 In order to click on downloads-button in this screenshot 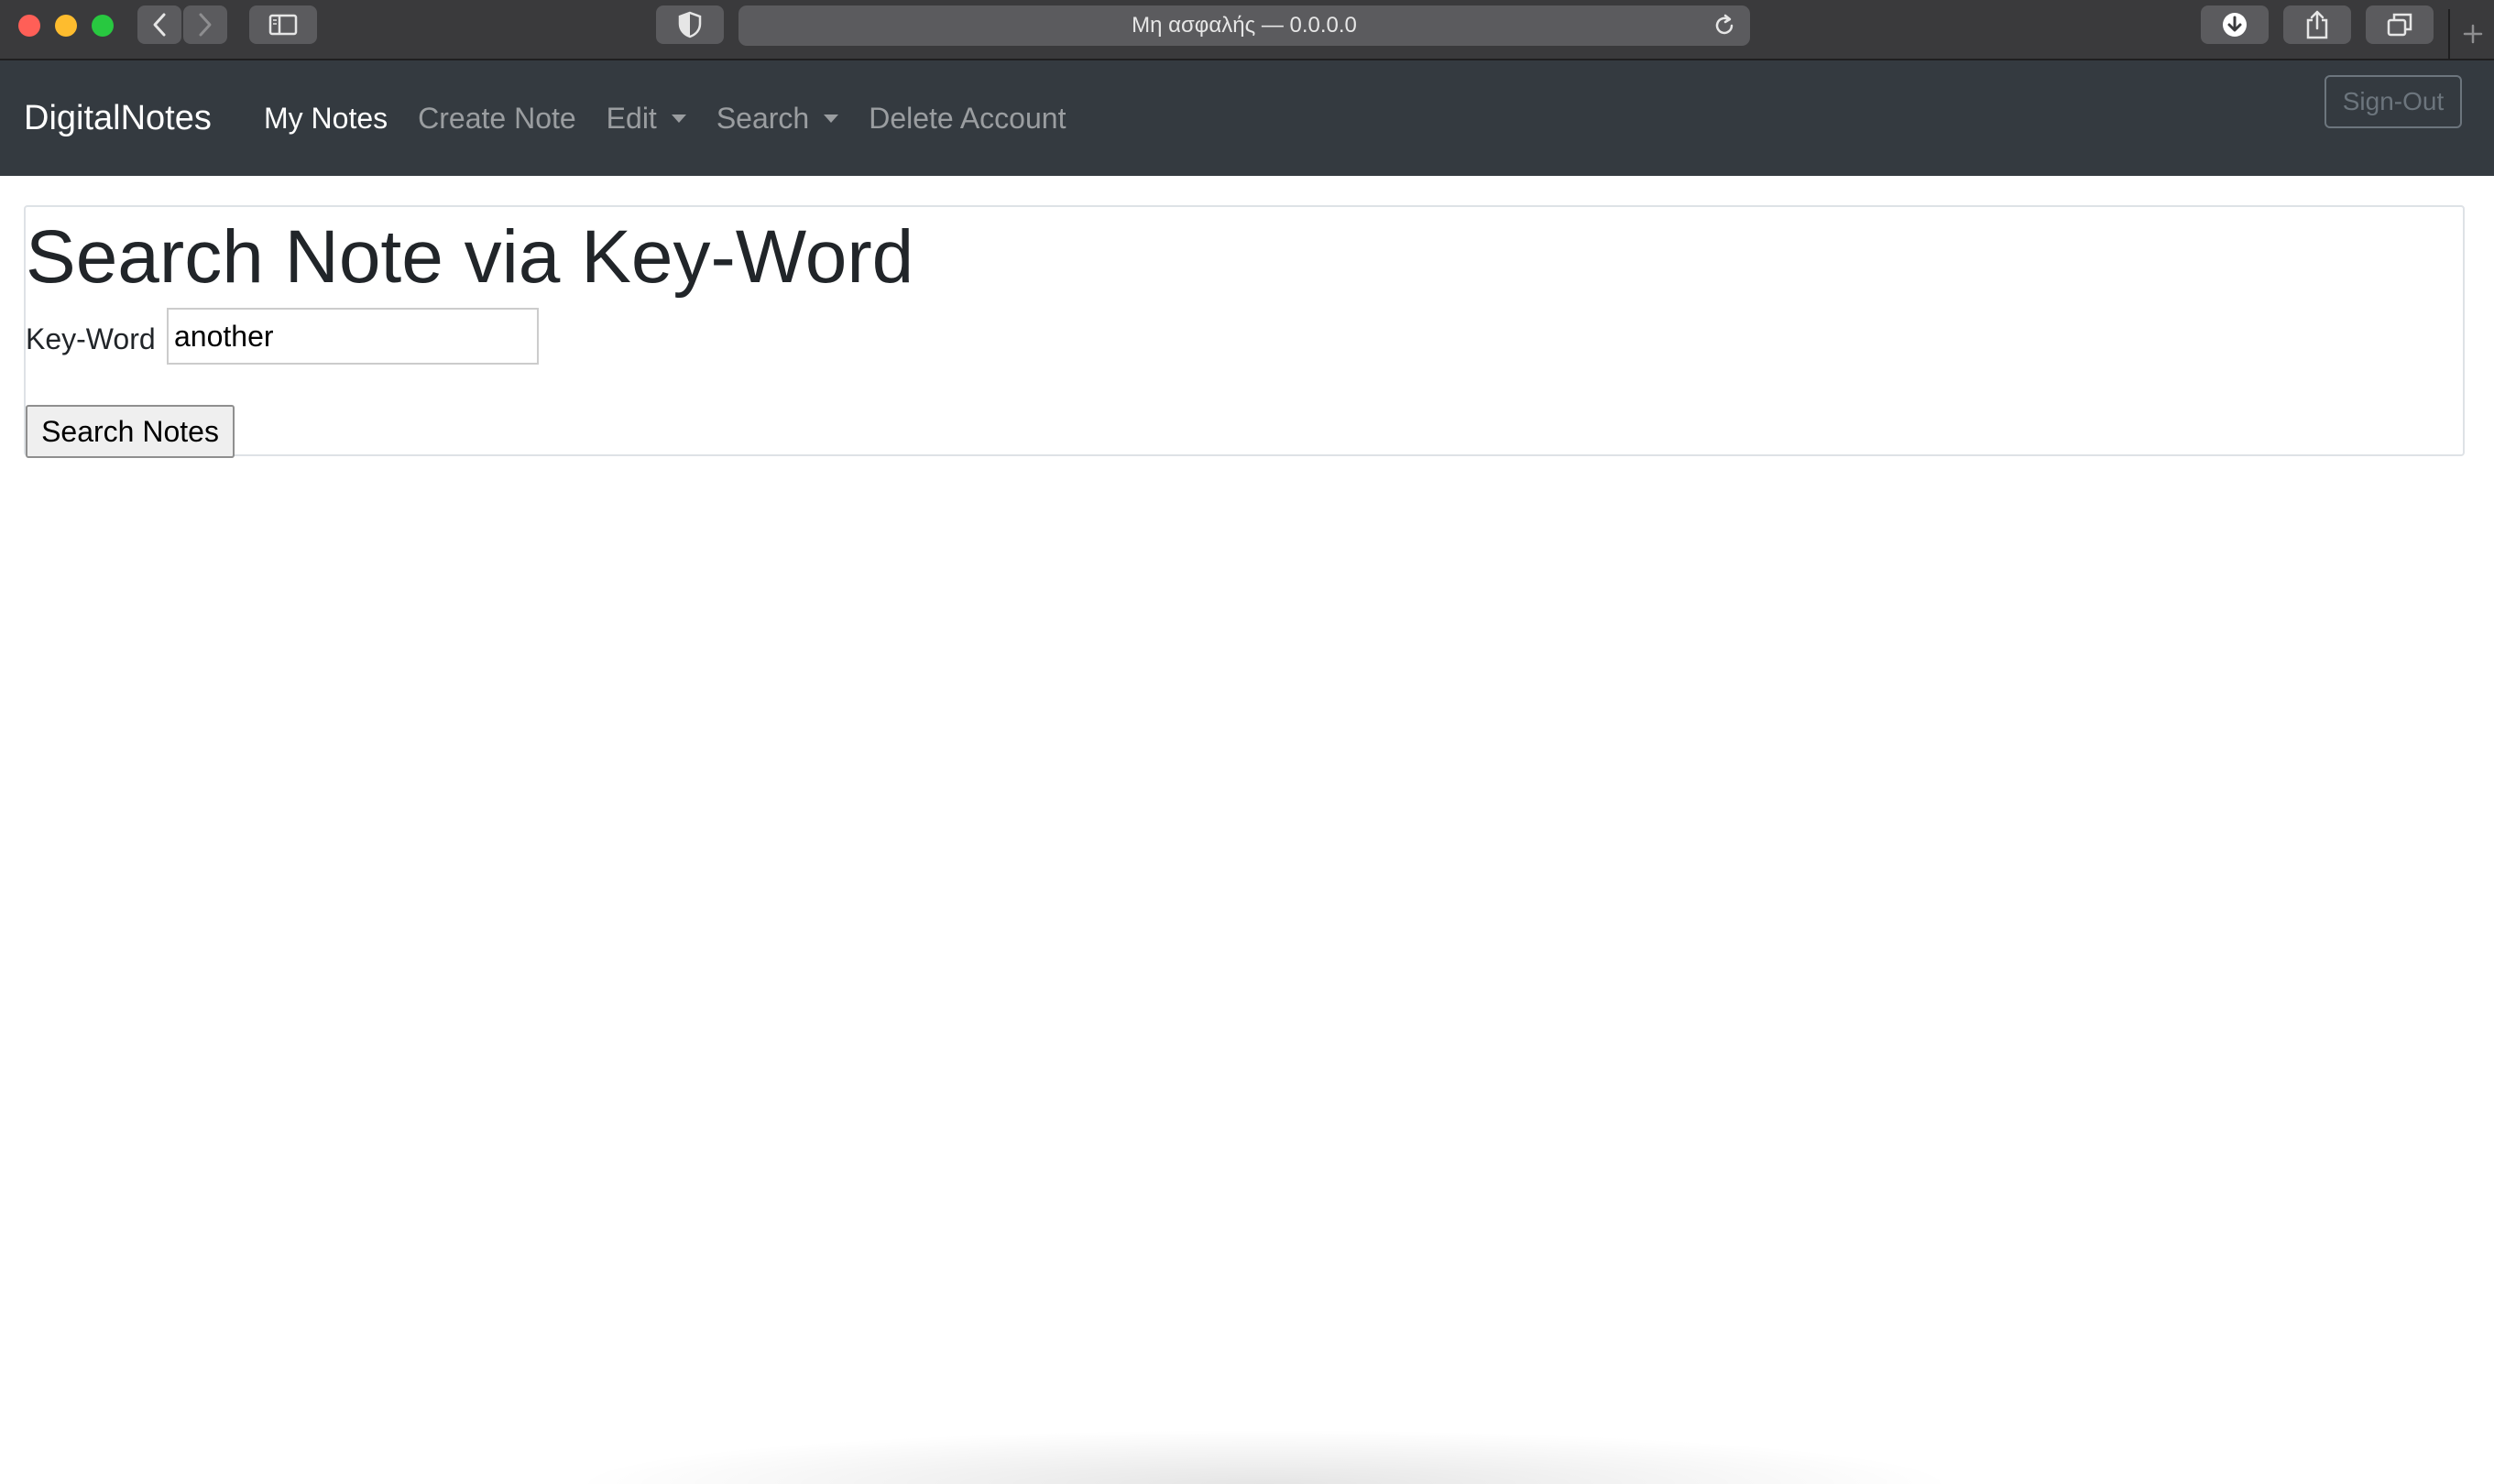, I will do `click(2235, 25)`.